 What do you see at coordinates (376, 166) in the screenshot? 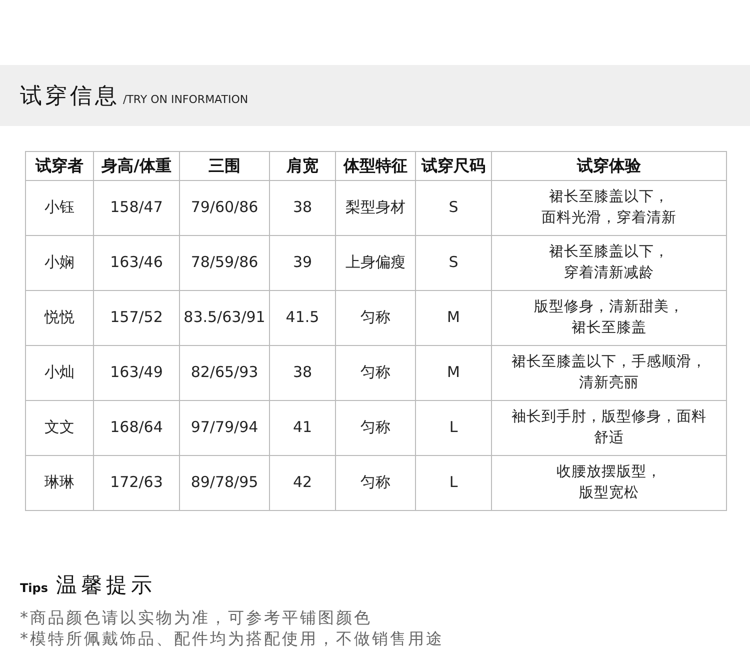
I see `column-header: 体型特征` at bounding box center [376, 166].